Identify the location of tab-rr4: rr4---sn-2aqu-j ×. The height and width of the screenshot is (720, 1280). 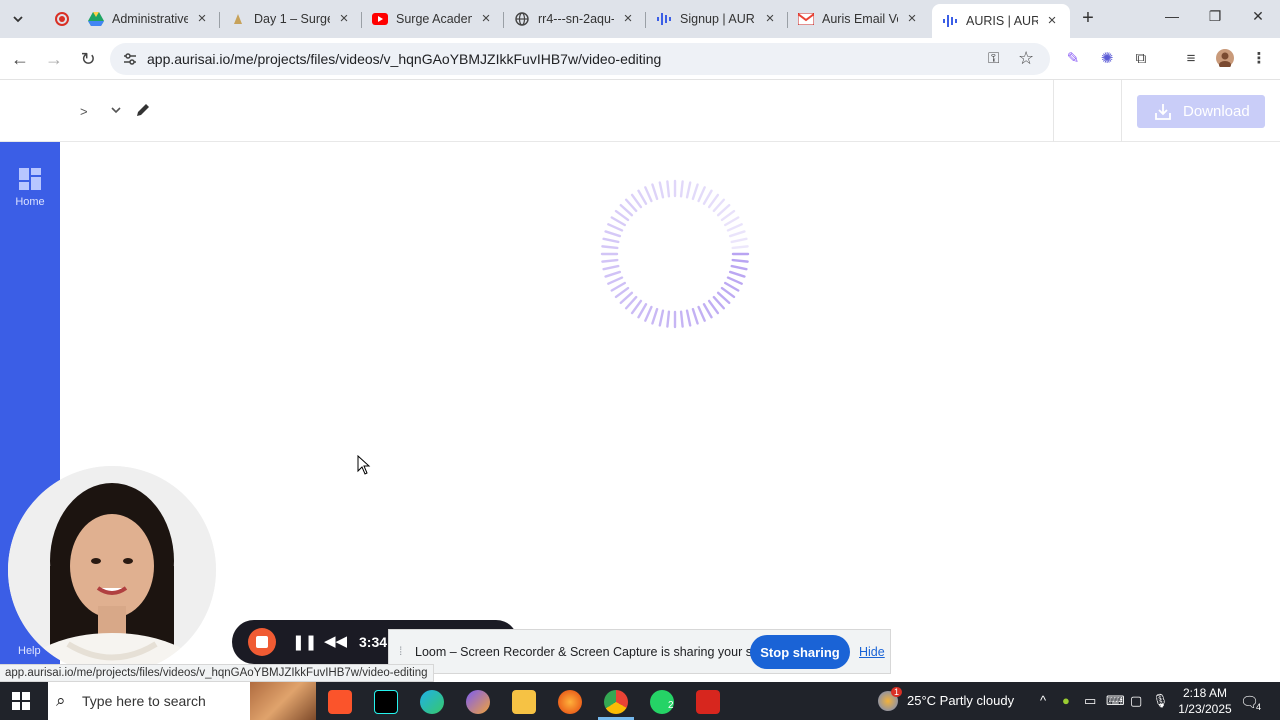
(575, 19).